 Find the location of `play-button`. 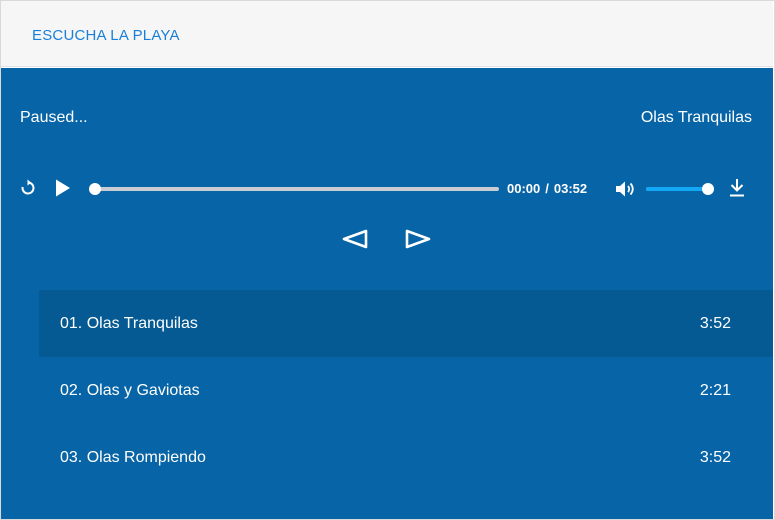

play-button is located at coordinates (63, 188).